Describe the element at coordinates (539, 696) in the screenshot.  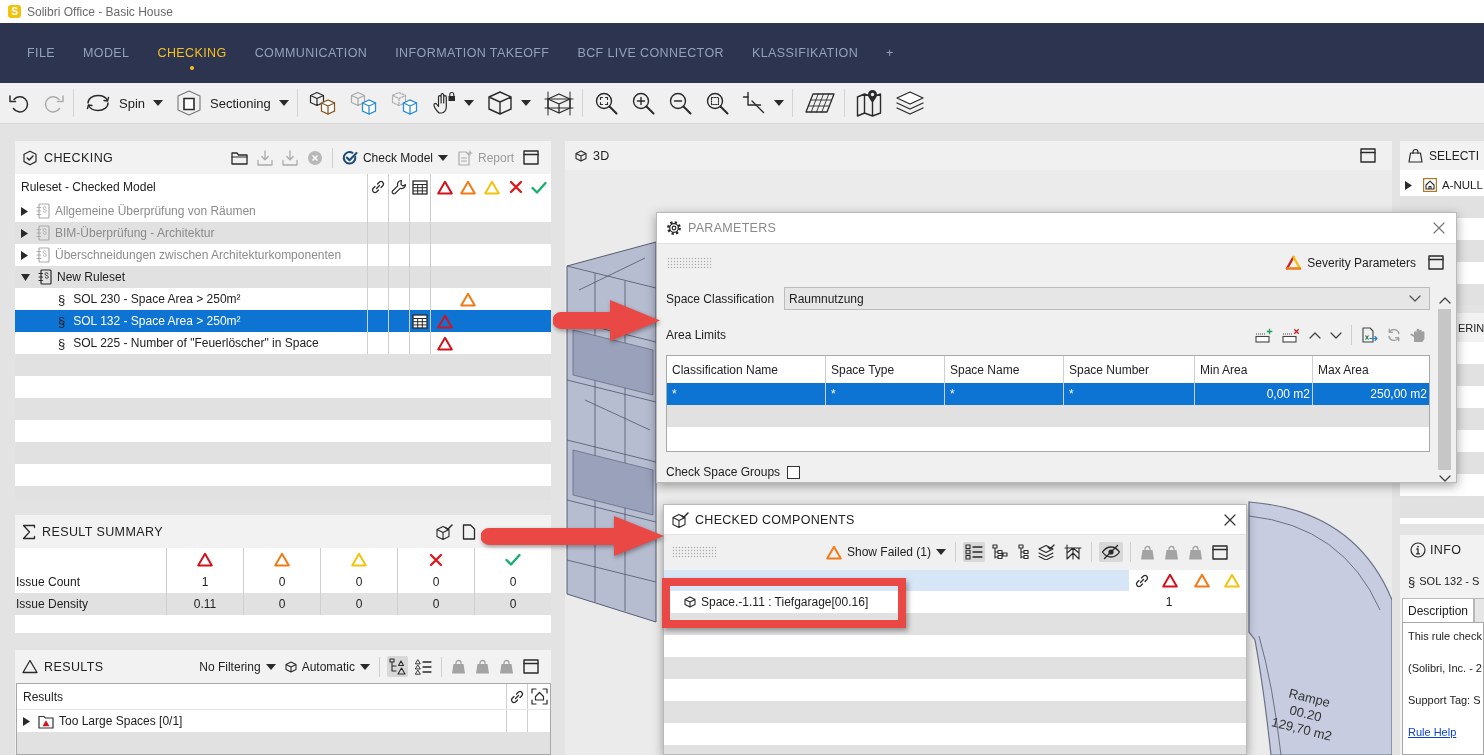
I see `home-frame-icon` at that location.